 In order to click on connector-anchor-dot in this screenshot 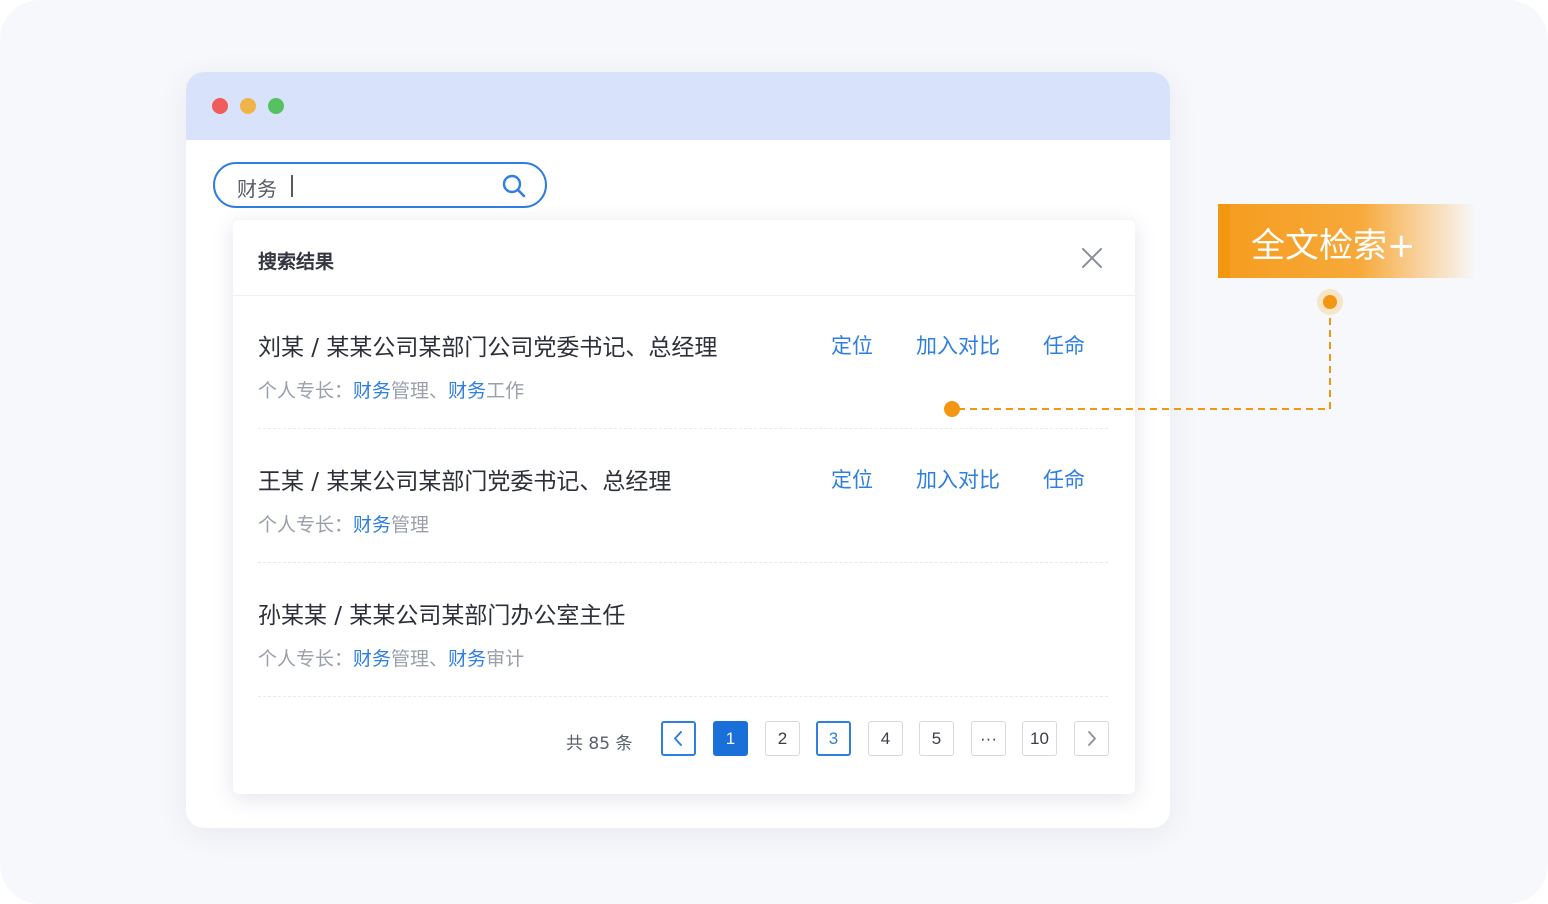, I will do `click(1330, 302)`.